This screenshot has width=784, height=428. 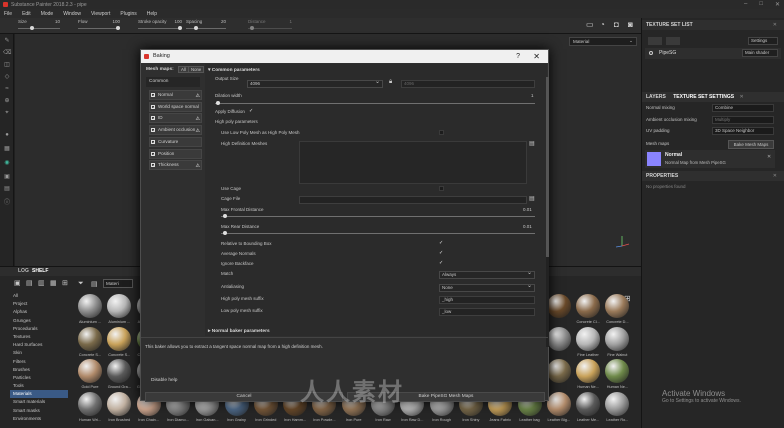 I want to click on info-icon: ⓘ, so click(x=7, y=203).